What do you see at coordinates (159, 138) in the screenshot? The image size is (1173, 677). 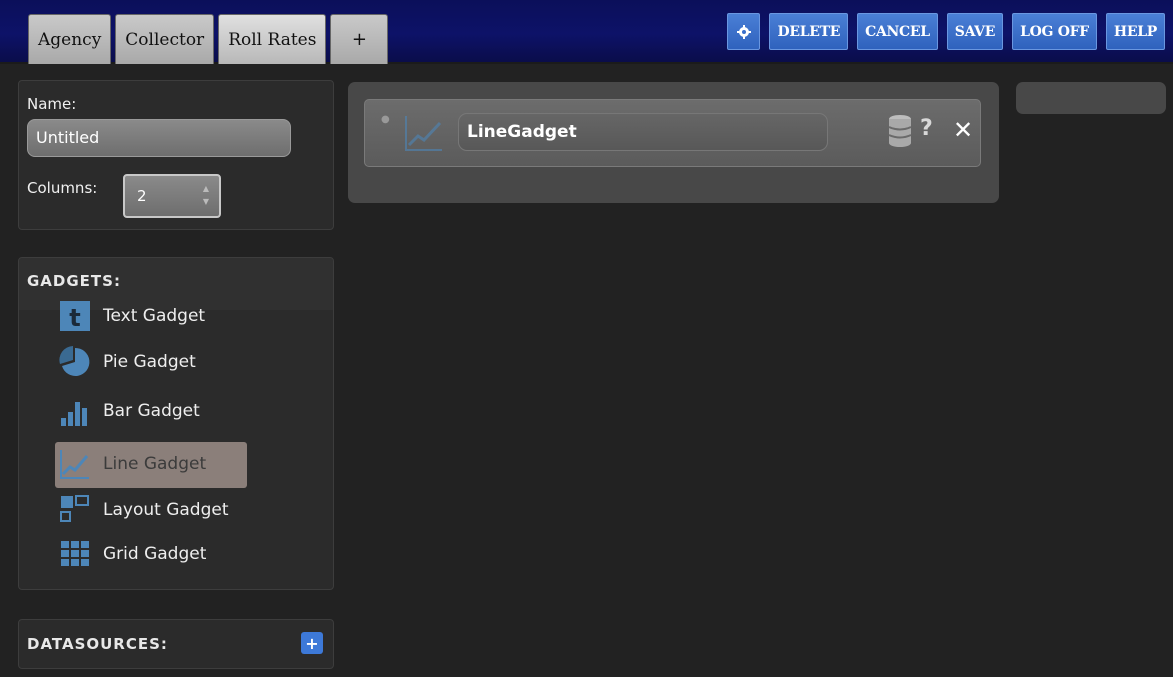 I see `name-input: Untitled` at bounding box center [159, 138].